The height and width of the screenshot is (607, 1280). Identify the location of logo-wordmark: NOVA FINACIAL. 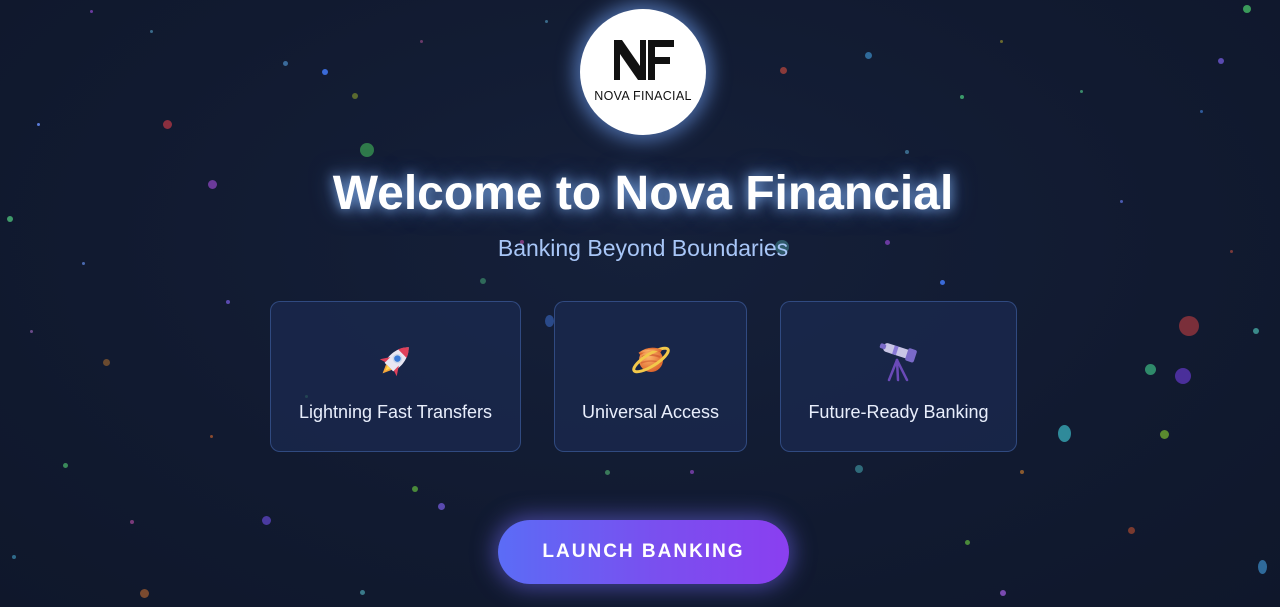
(643, 96).